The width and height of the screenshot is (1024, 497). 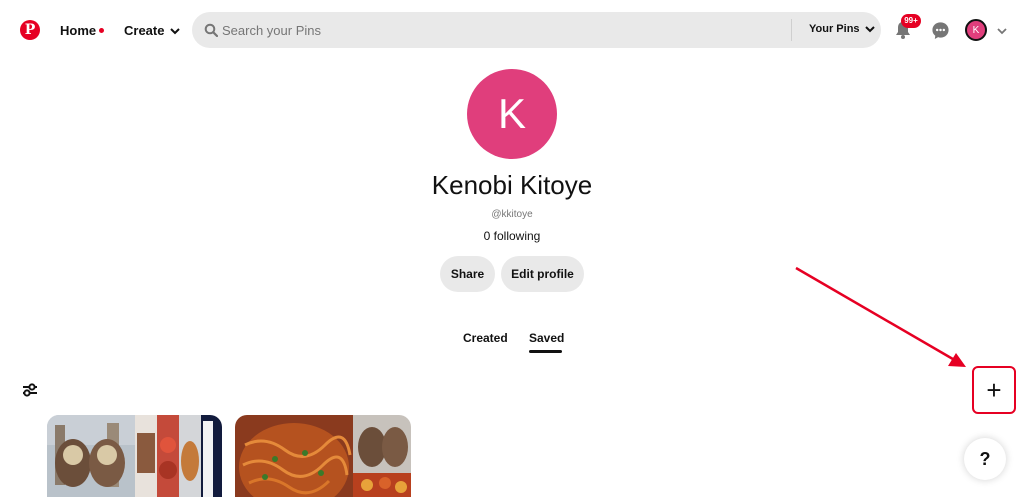 I want to click on help-button: ?, so click(x=985, y=459).